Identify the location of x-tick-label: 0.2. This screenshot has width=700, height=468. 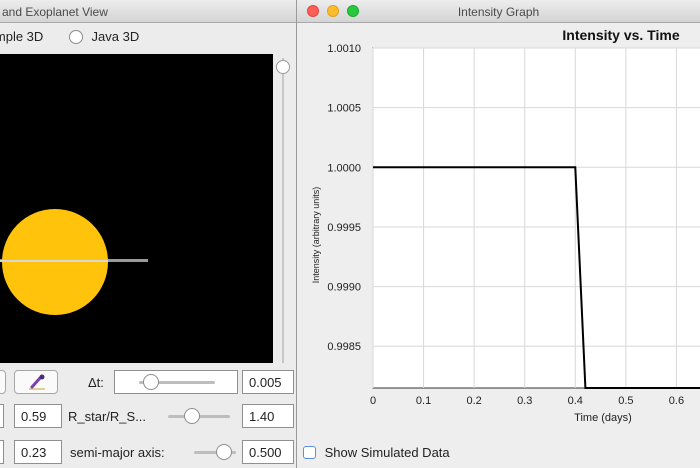
(473, 401).